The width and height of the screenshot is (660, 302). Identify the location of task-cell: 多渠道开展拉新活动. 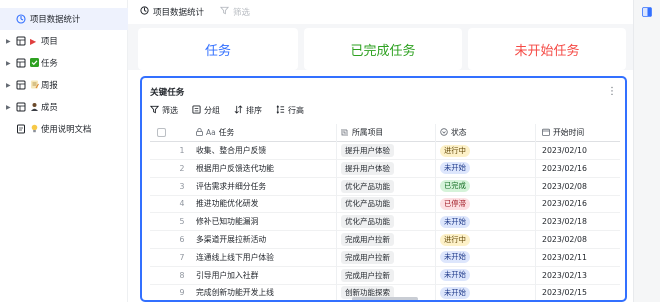
(264, 239).